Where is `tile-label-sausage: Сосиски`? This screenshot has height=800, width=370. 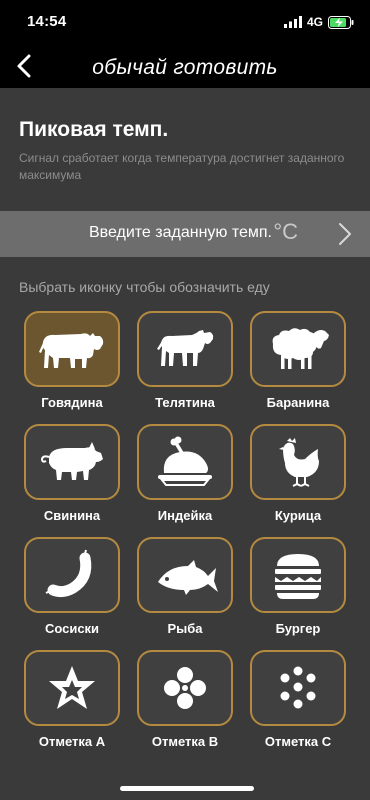
tile-label-sausage: Сосиски is located at coordinates (72, 628).